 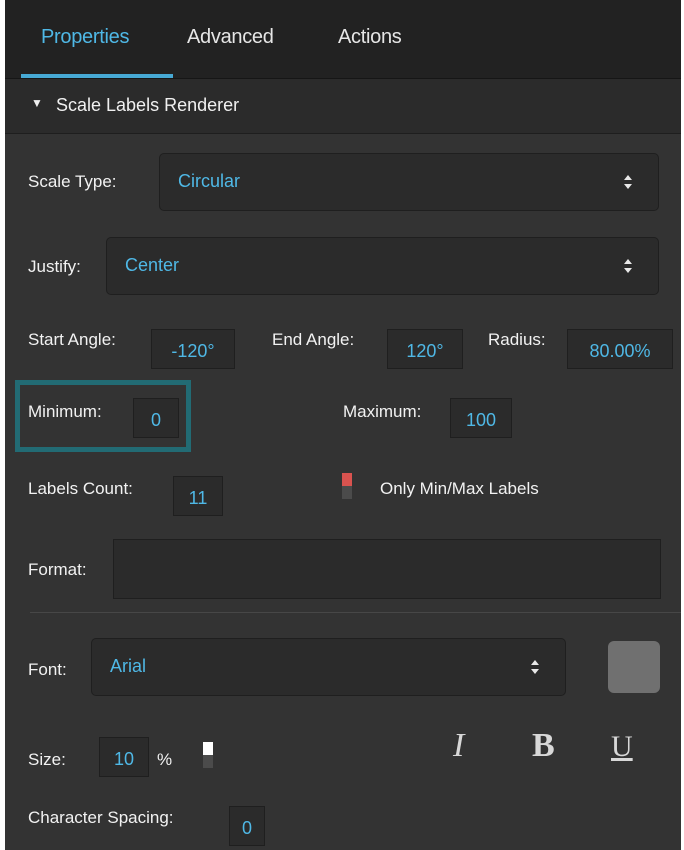 I want to click on collapse-triangle-icon: ▼, so click(x=37, y=103).